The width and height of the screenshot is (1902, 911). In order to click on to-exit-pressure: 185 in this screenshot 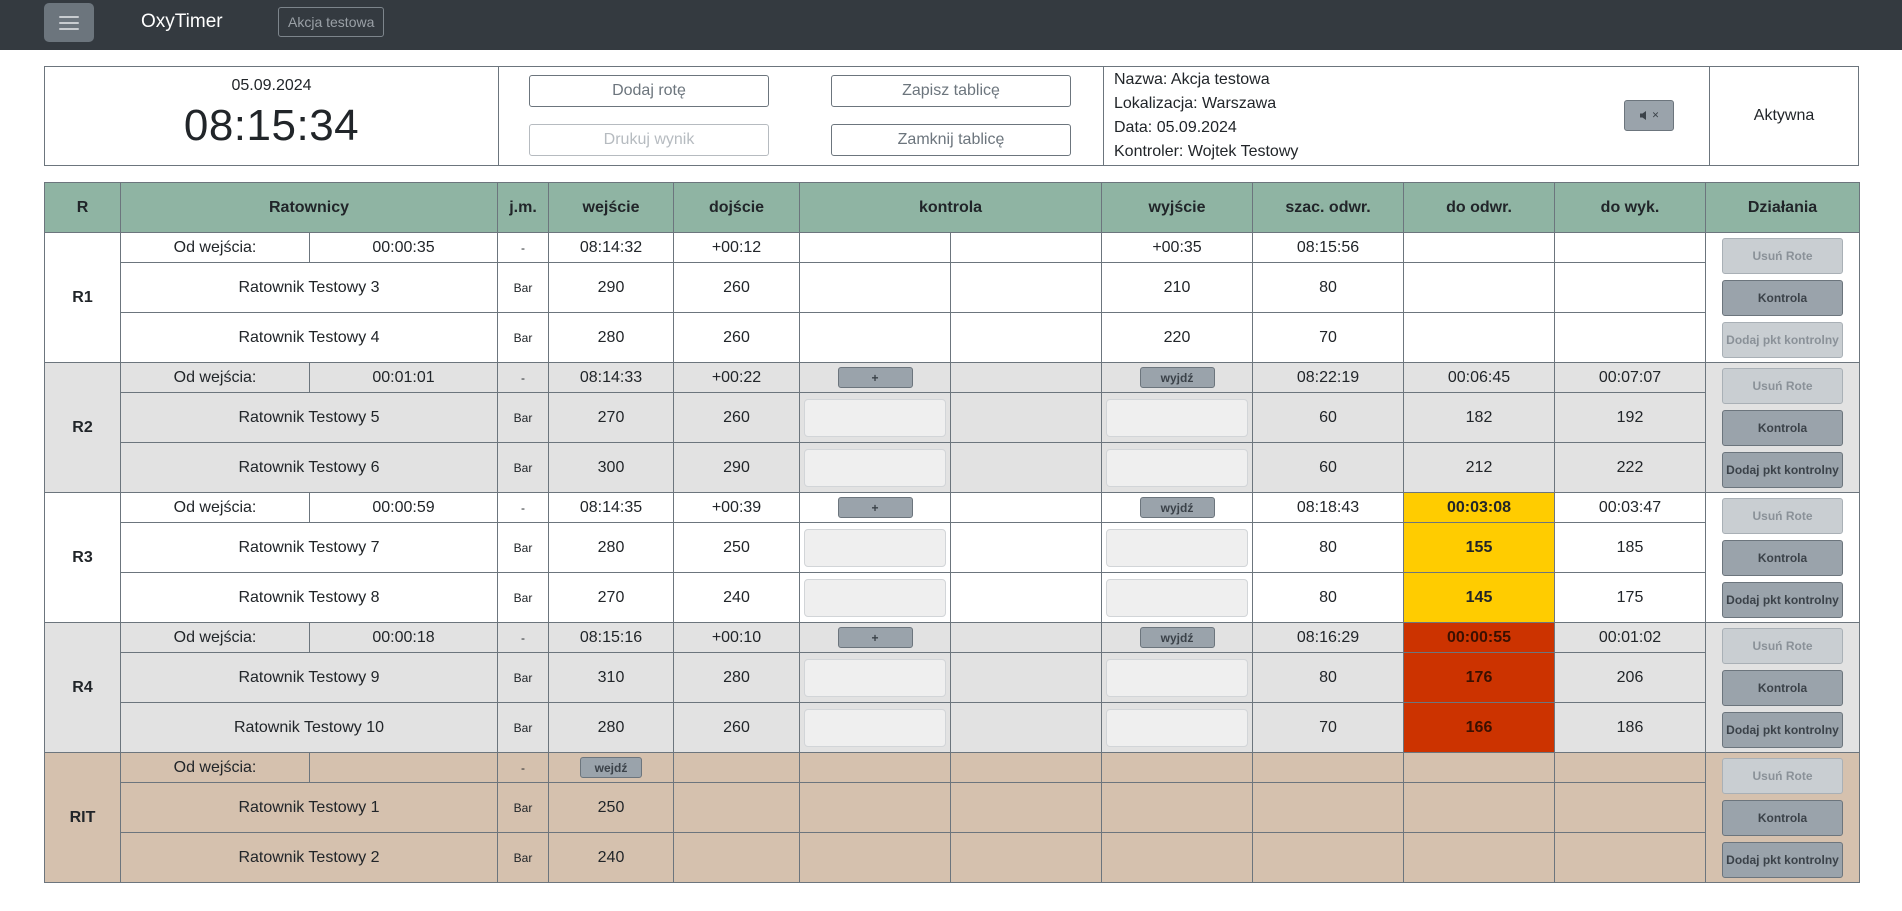, I will do `click(1630, 547)`.